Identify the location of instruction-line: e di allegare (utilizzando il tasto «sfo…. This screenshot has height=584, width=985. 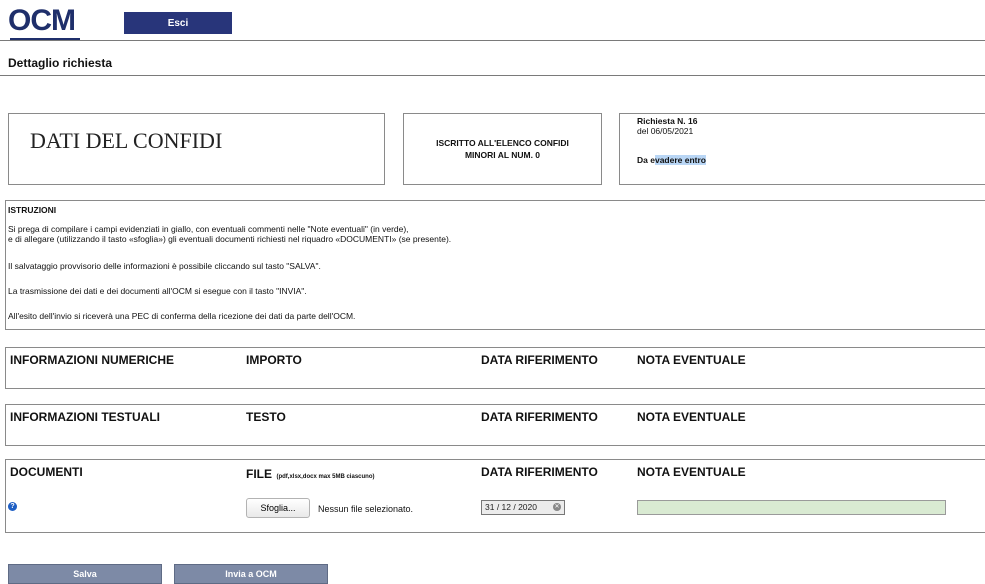
(230, 239).